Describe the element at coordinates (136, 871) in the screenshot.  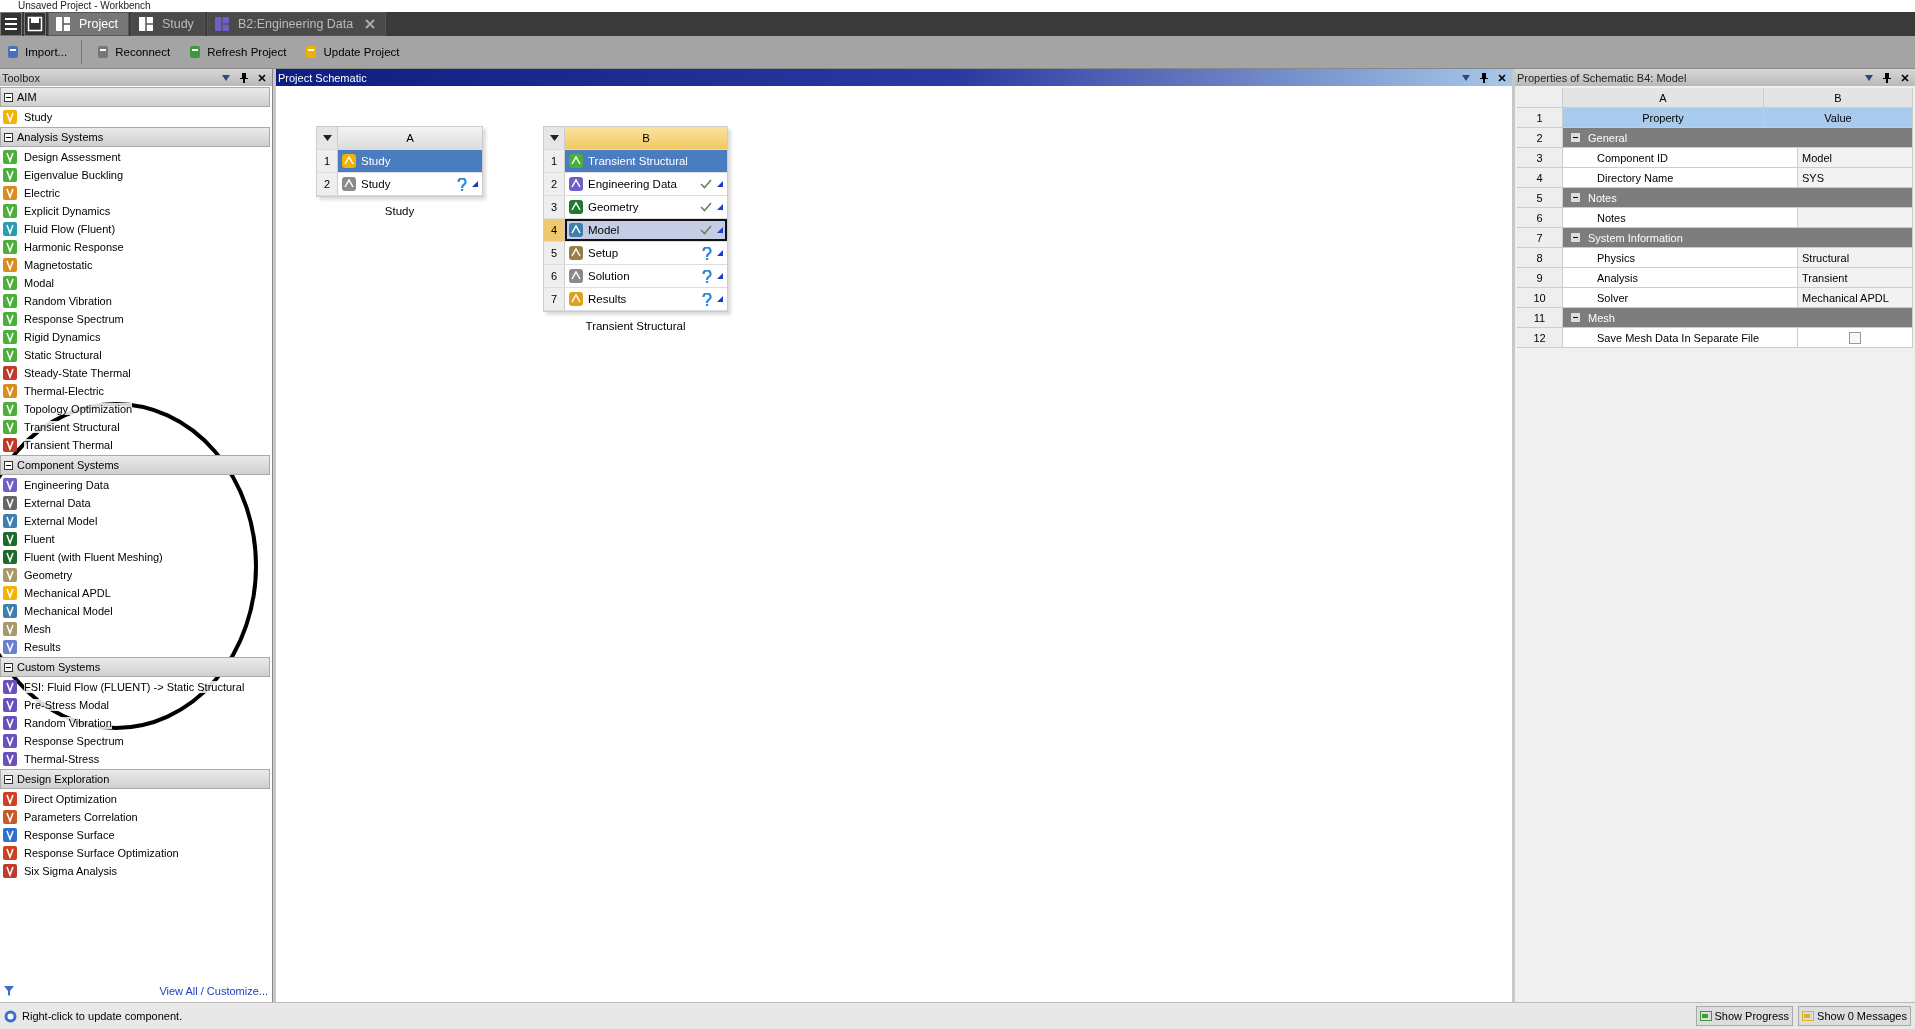
I see `toolbox-item: Six Sigma Analysis` at that location.